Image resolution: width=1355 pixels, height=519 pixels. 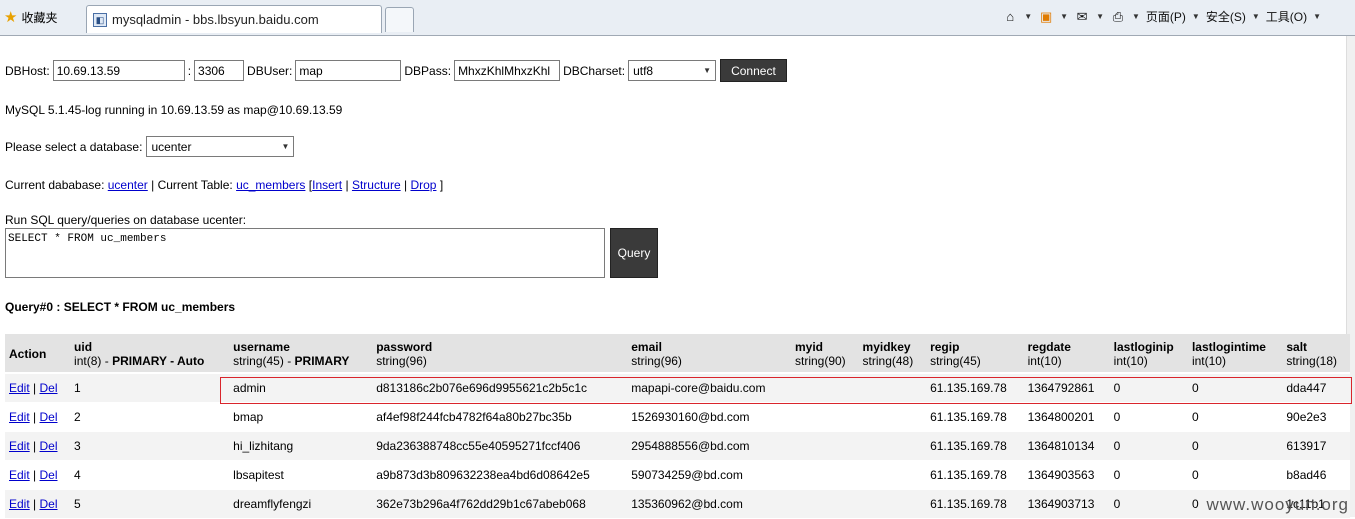 I want to click on cell-username: bmap, so click(x=301, y=417).